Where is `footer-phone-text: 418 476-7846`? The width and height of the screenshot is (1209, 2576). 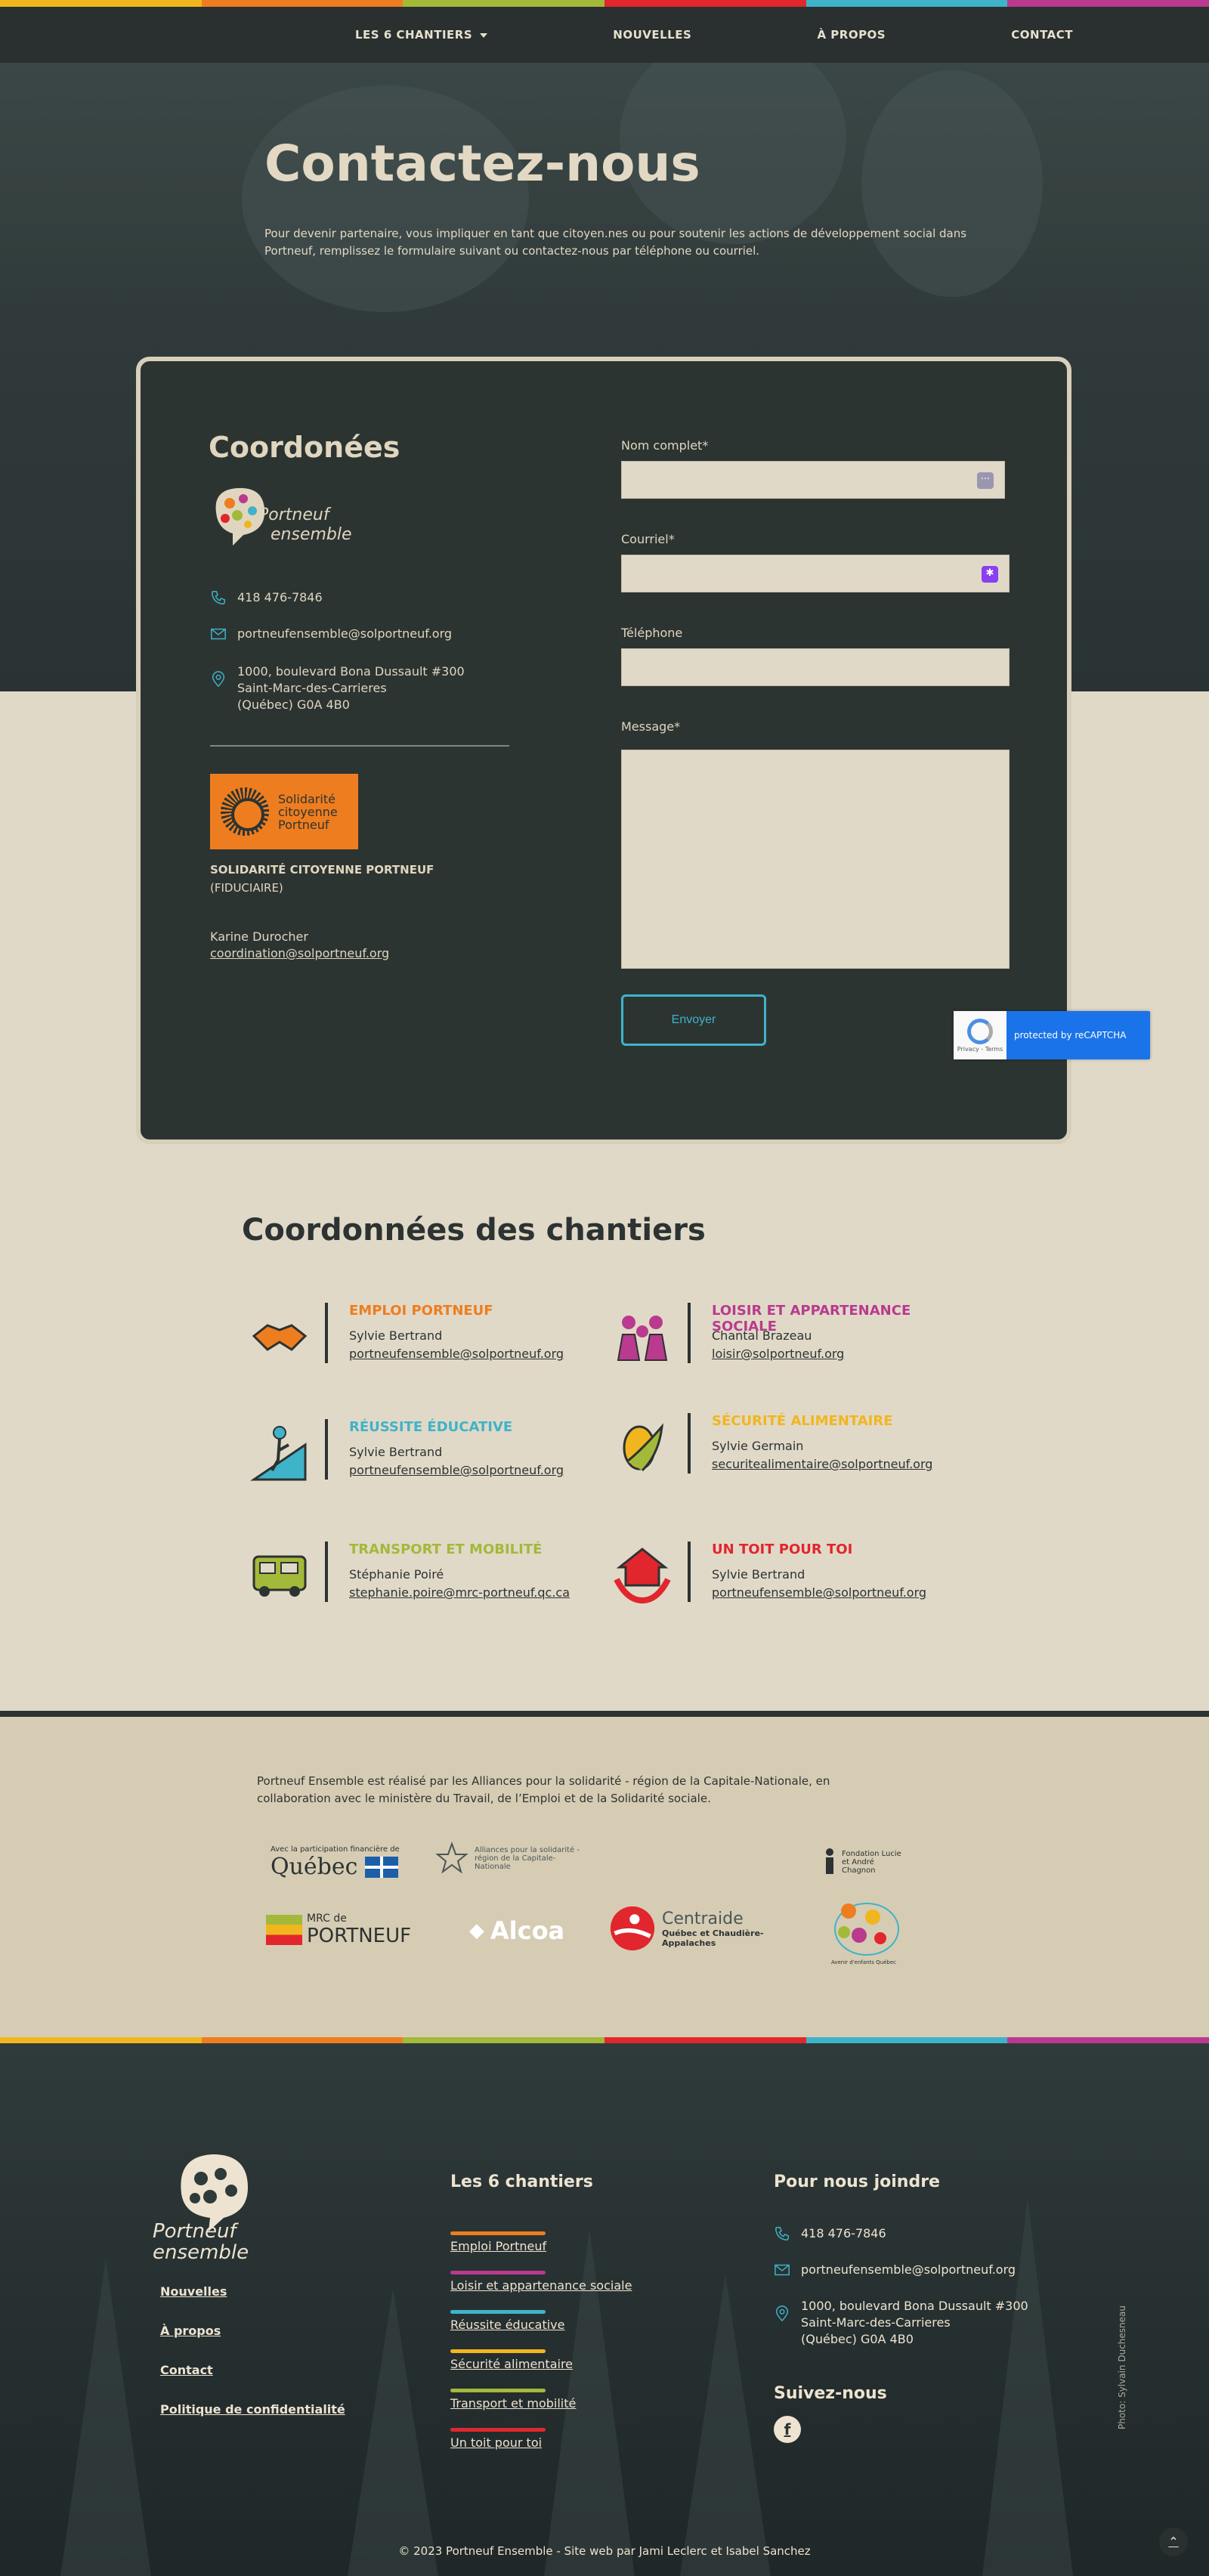 footer-phone-text: 418 476-7846 is located at coordinates (843, 2233).